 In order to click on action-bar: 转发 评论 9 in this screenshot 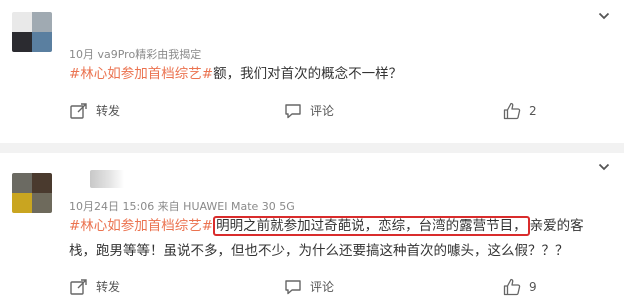, I will do `click(312, 288)`.